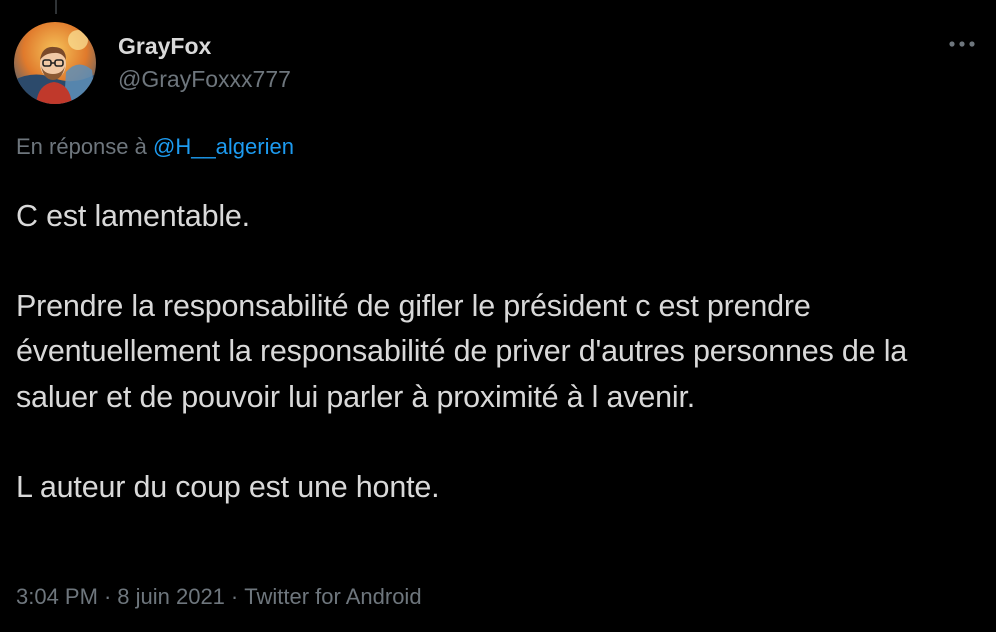 Image resolution: width=996 pixels, height=632 pixels. I want to click on avatar-image, so click(55, 63).